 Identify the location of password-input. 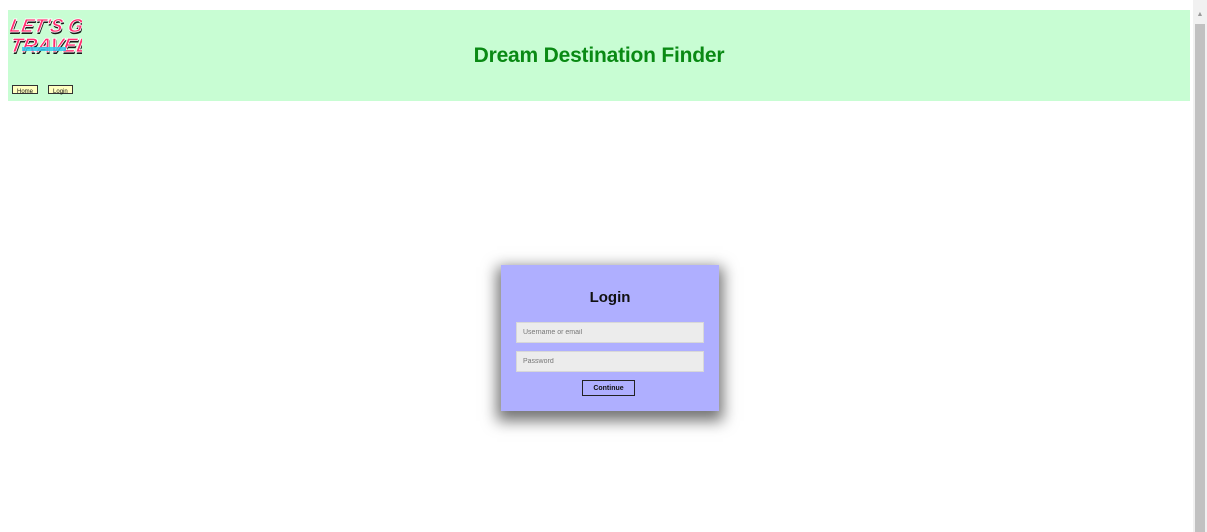
(610, 361).